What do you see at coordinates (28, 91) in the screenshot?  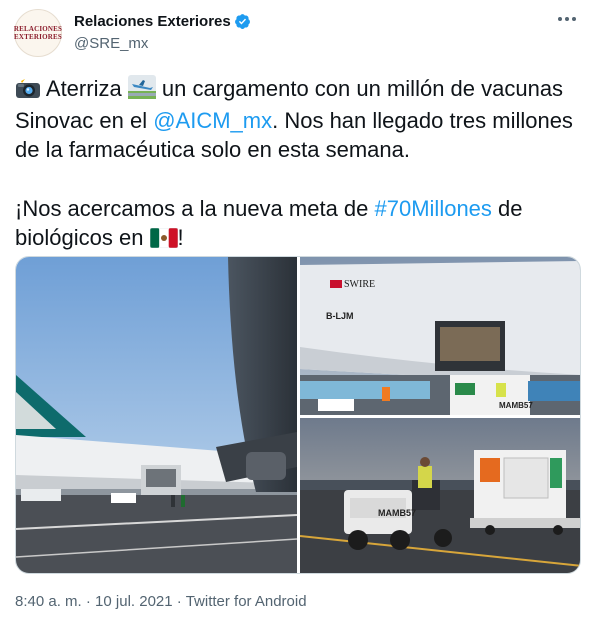 I see `camera-flash-emoji` at bounding box center [28, 91].